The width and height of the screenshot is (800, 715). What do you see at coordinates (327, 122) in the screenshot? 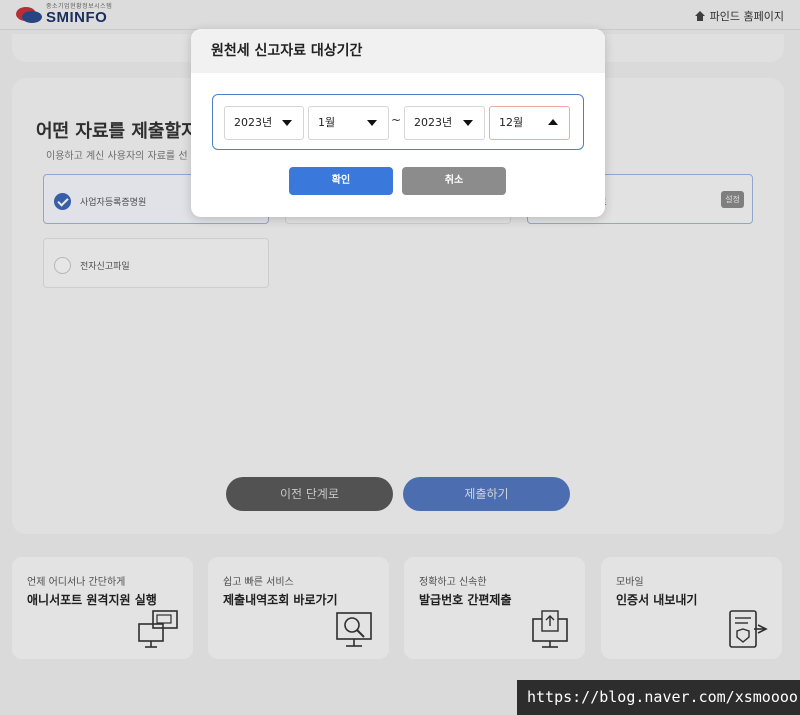
I see `start-month-value: 1월` at bounding box center [327, 122].